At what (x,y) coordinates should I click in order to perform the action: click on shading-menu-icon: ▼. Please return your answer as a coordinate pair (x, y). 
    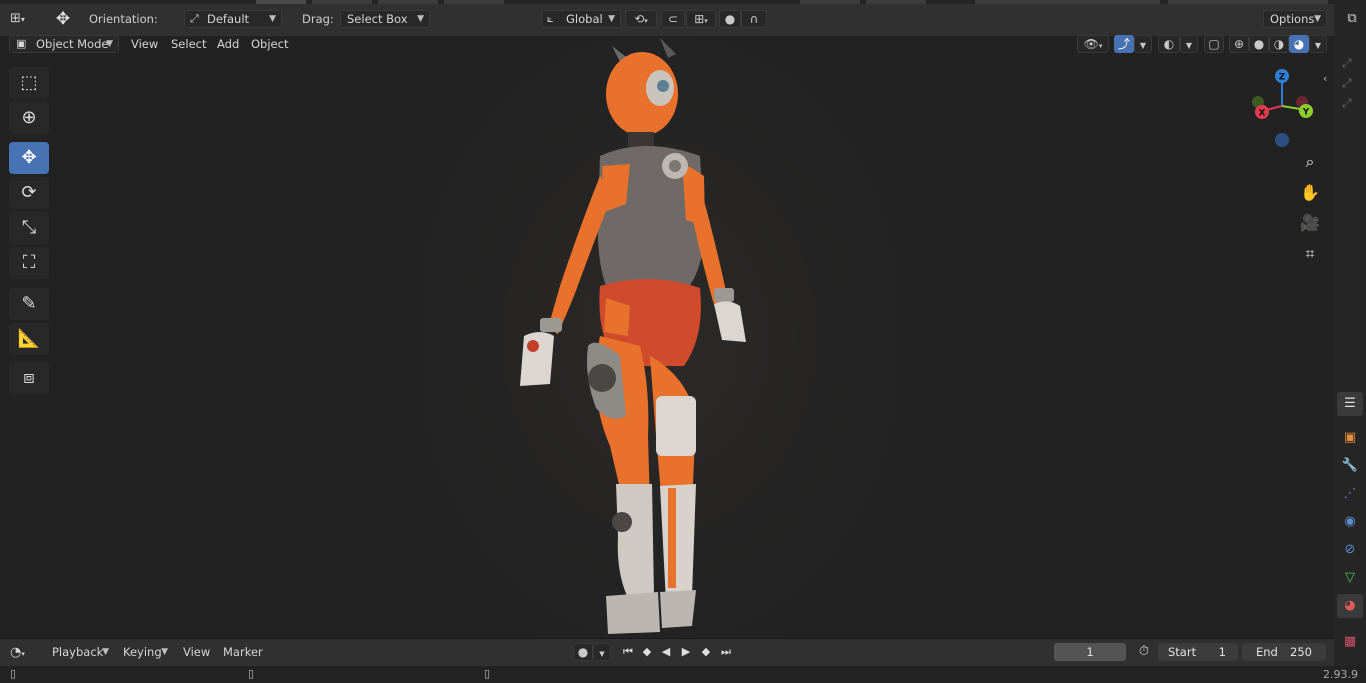
    Looking at the image, I should click on (1318, 44).